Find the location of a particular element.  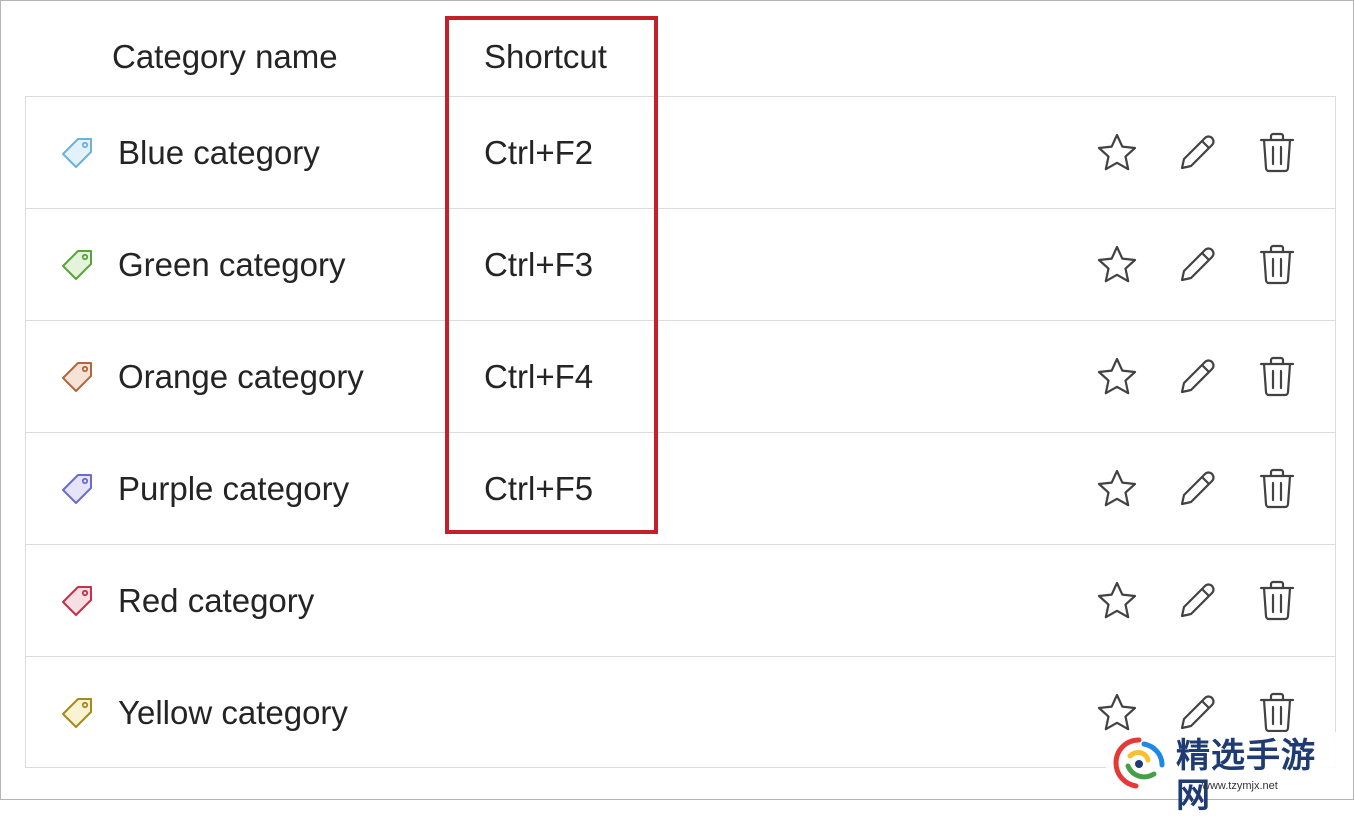

category-name: Blue category is located at coordinates (219, 152).